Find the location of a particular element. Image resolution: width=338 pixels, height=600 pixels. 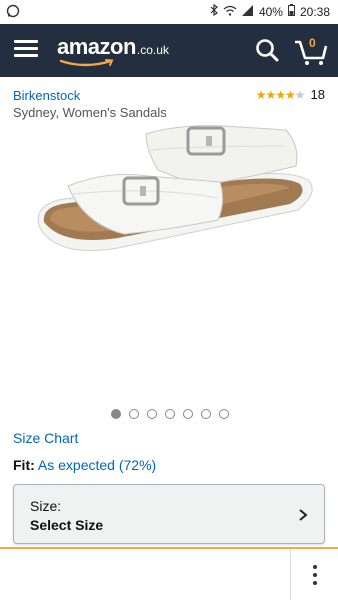

size-chart-link: Size Chart is located at coordinates (45, 438).